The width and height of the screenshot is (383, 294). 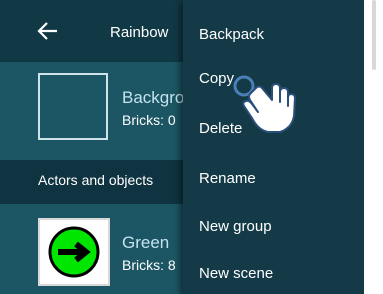 I want to click on tap-hand-icon, so click(x=264, y=104).